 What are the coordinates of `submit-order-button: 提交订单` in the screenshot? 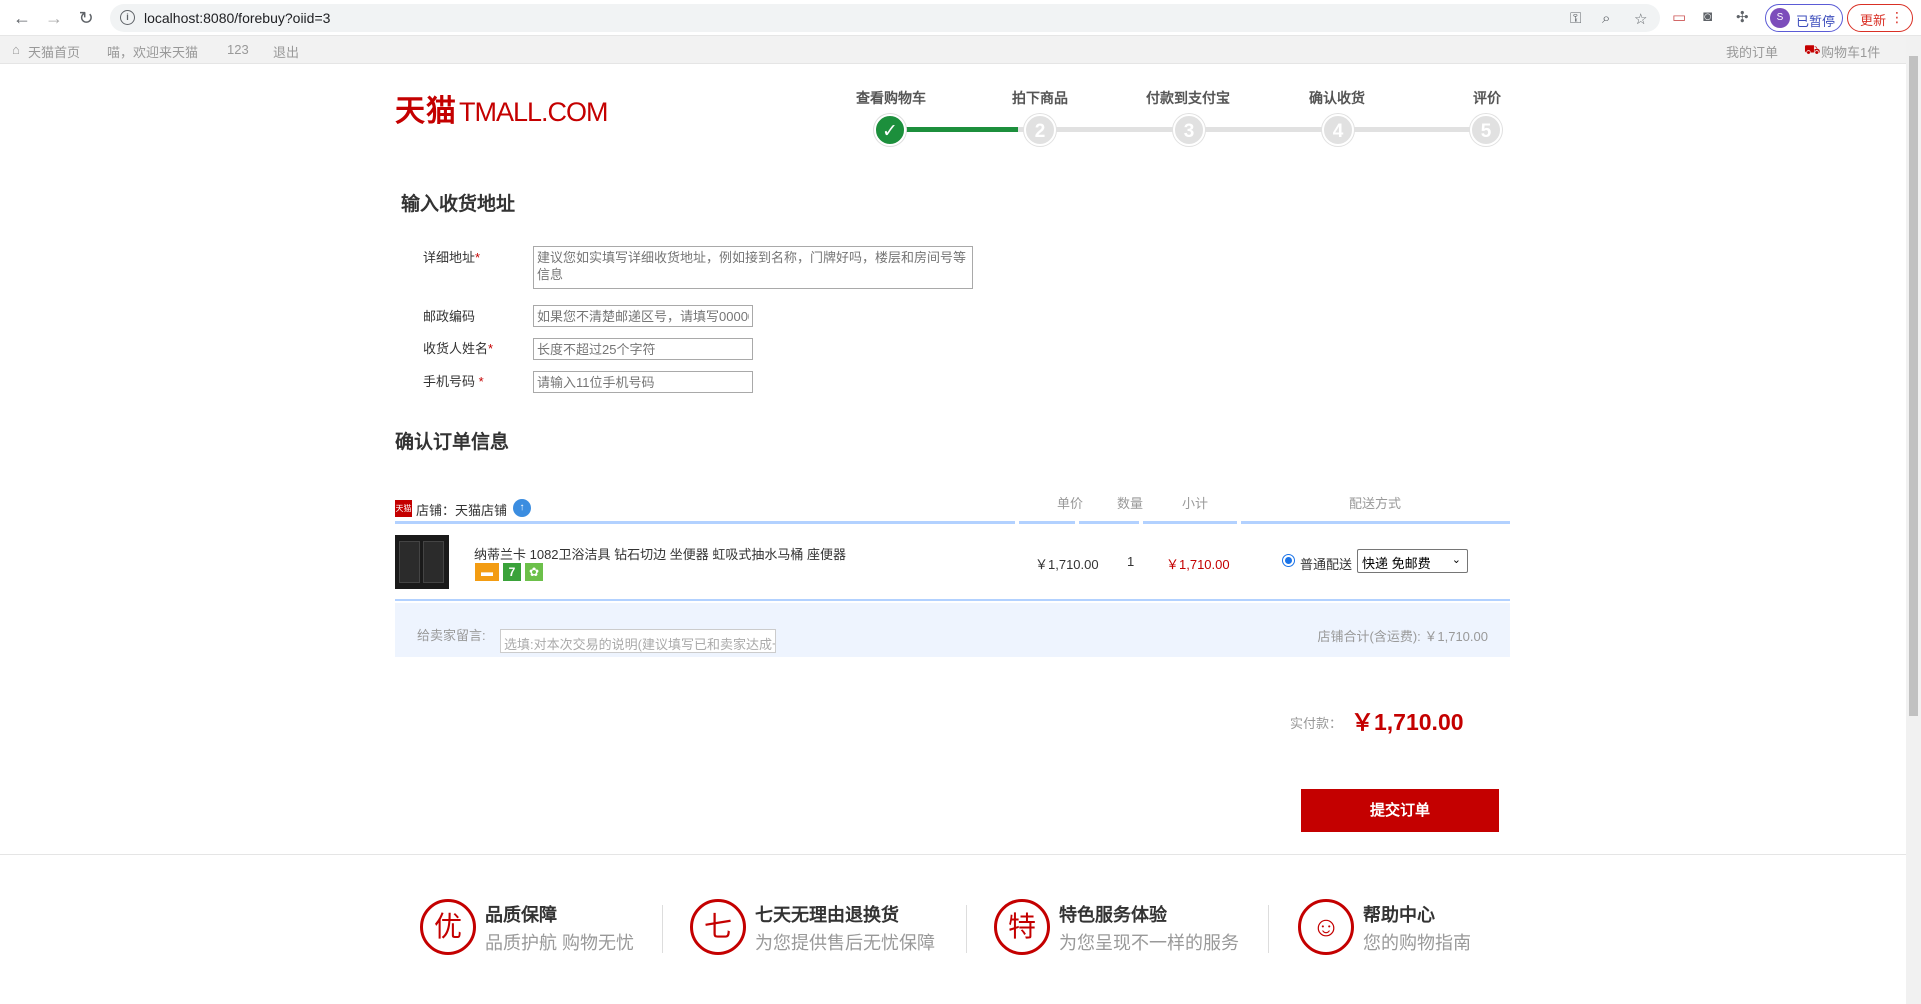 It's located at (1400, 810).